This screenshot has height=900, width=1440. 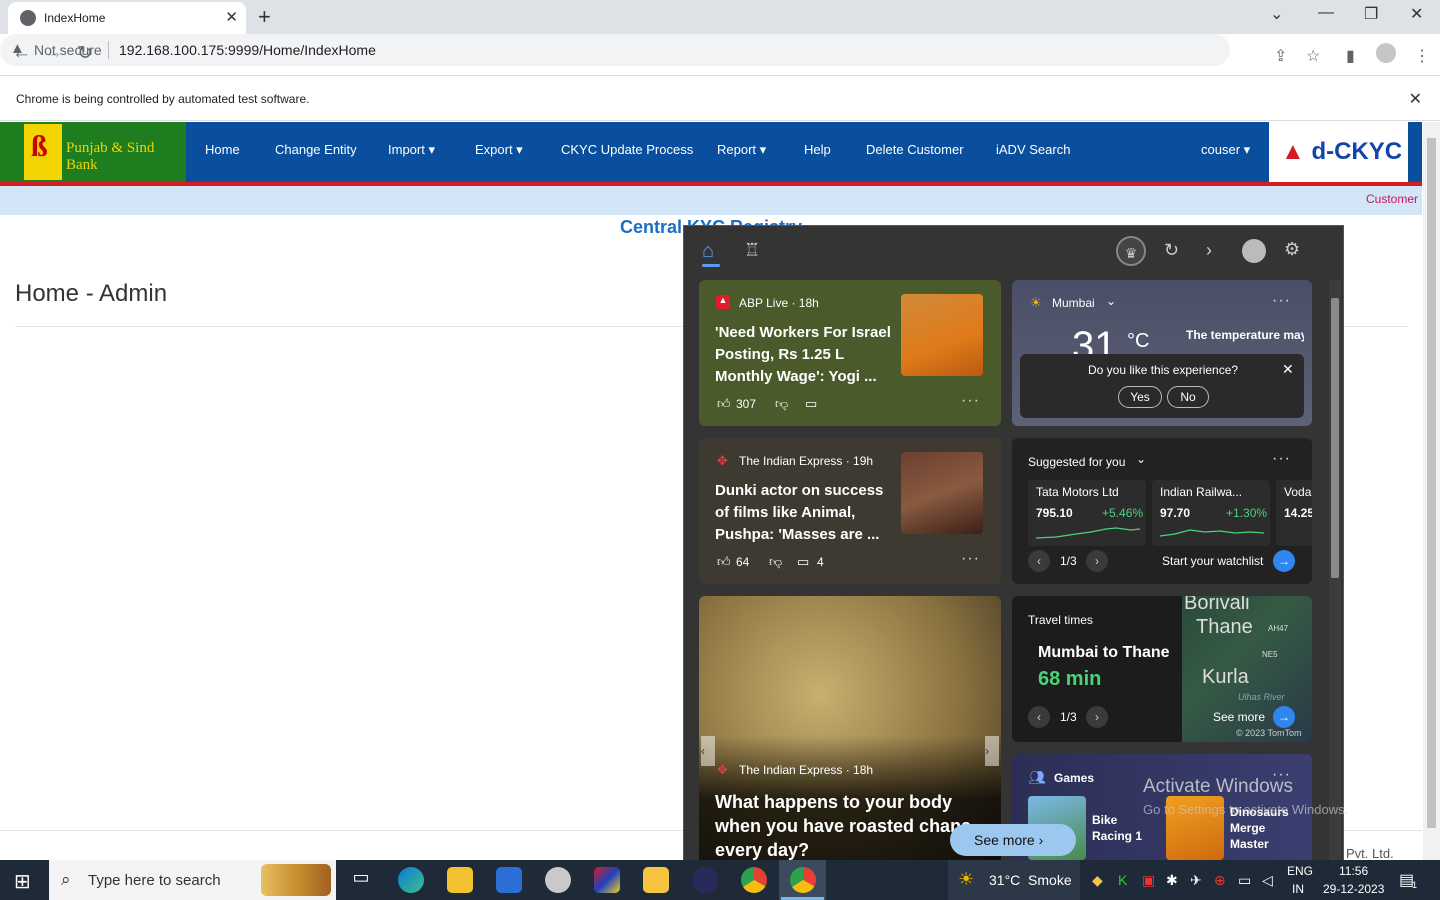 What do you see at coordinates (1392, 199) in the screenshot?
I see `customer-link: Customer` at bounding box center [1392, 199].